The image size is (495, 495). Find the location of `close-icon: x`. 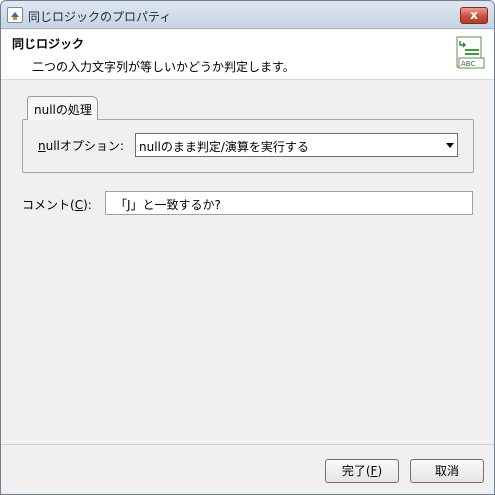

close-icon: x is located at coordinates (474, 15).